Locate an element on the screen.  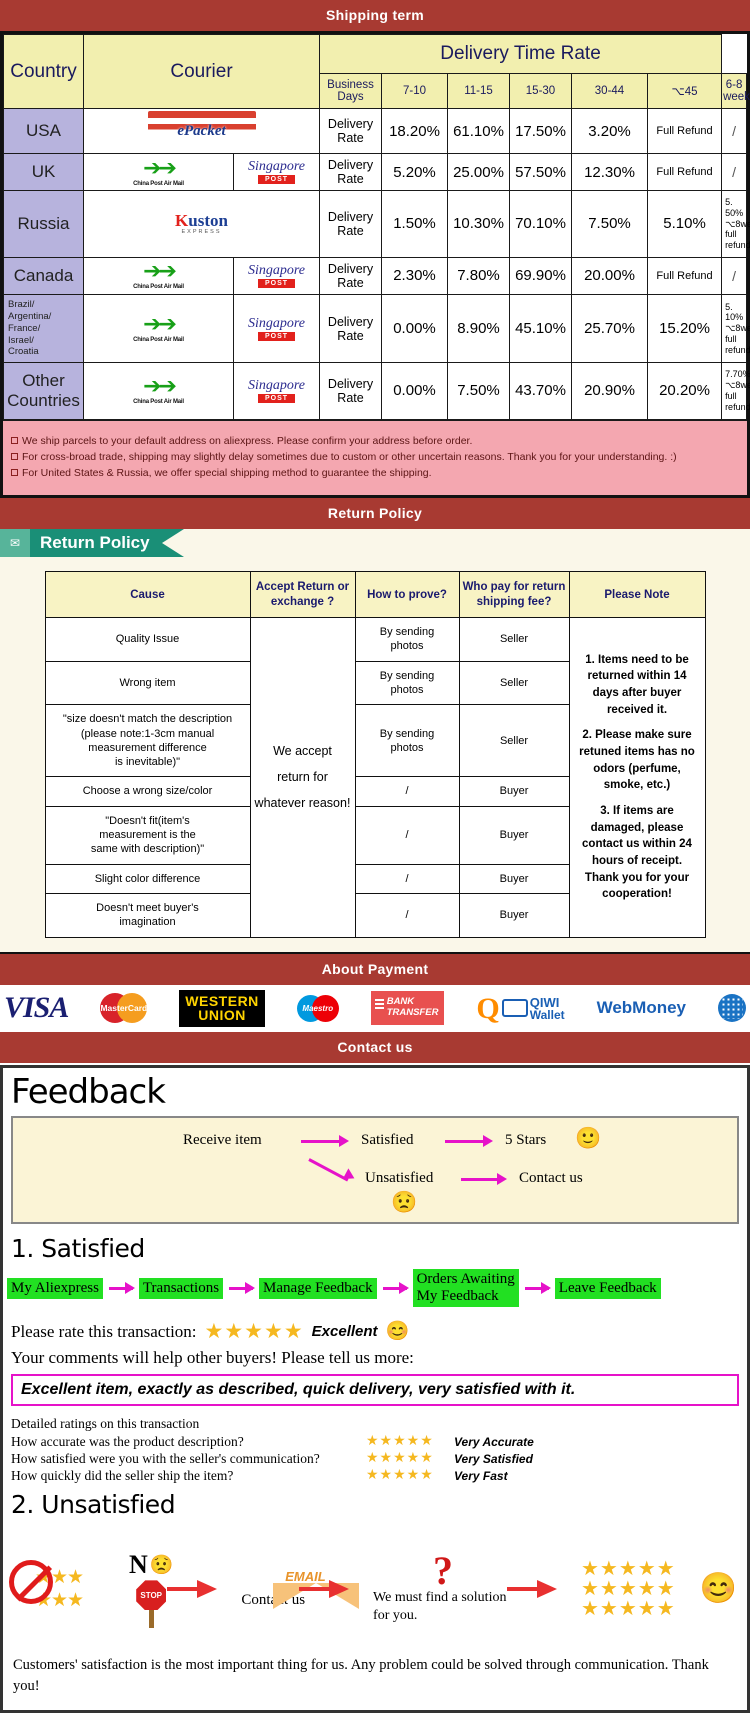
cell-how-to-prove: By sending photos is located at coordinates (407, 639).